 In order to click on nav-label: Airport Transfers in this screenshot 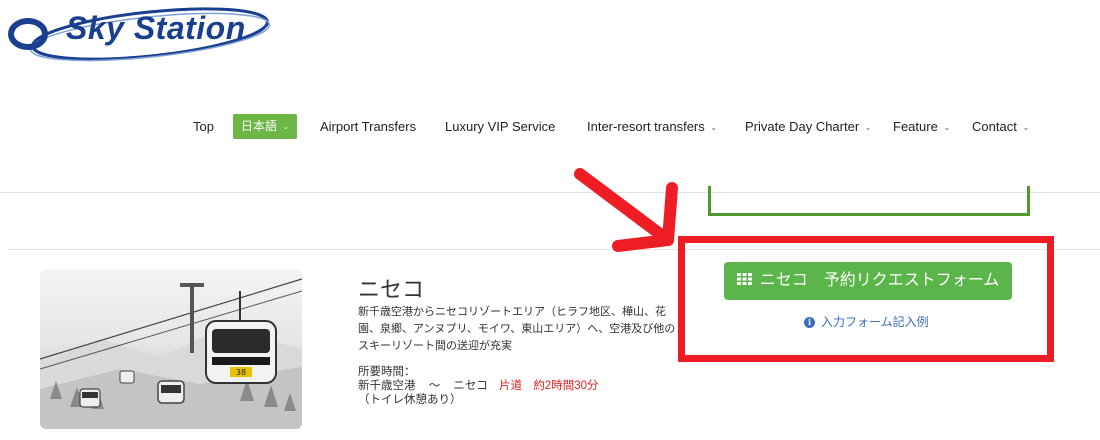, I will do `click(368, 126)`.